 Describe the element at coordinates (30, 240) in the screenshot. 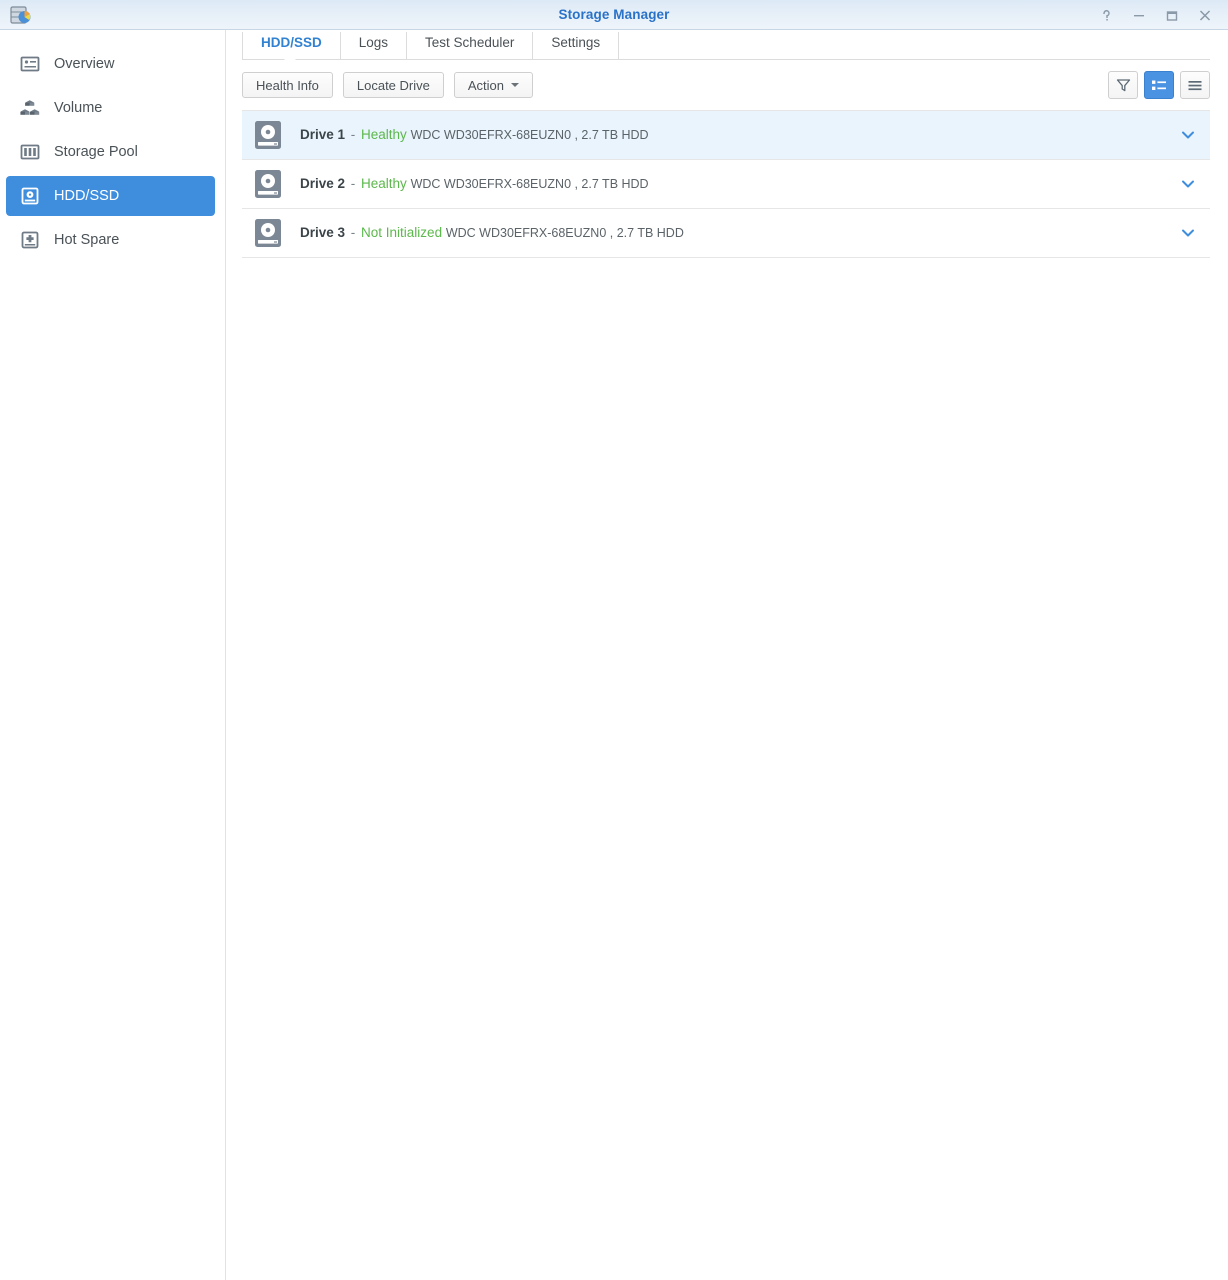

I see `hot-spare-icon` at that location.